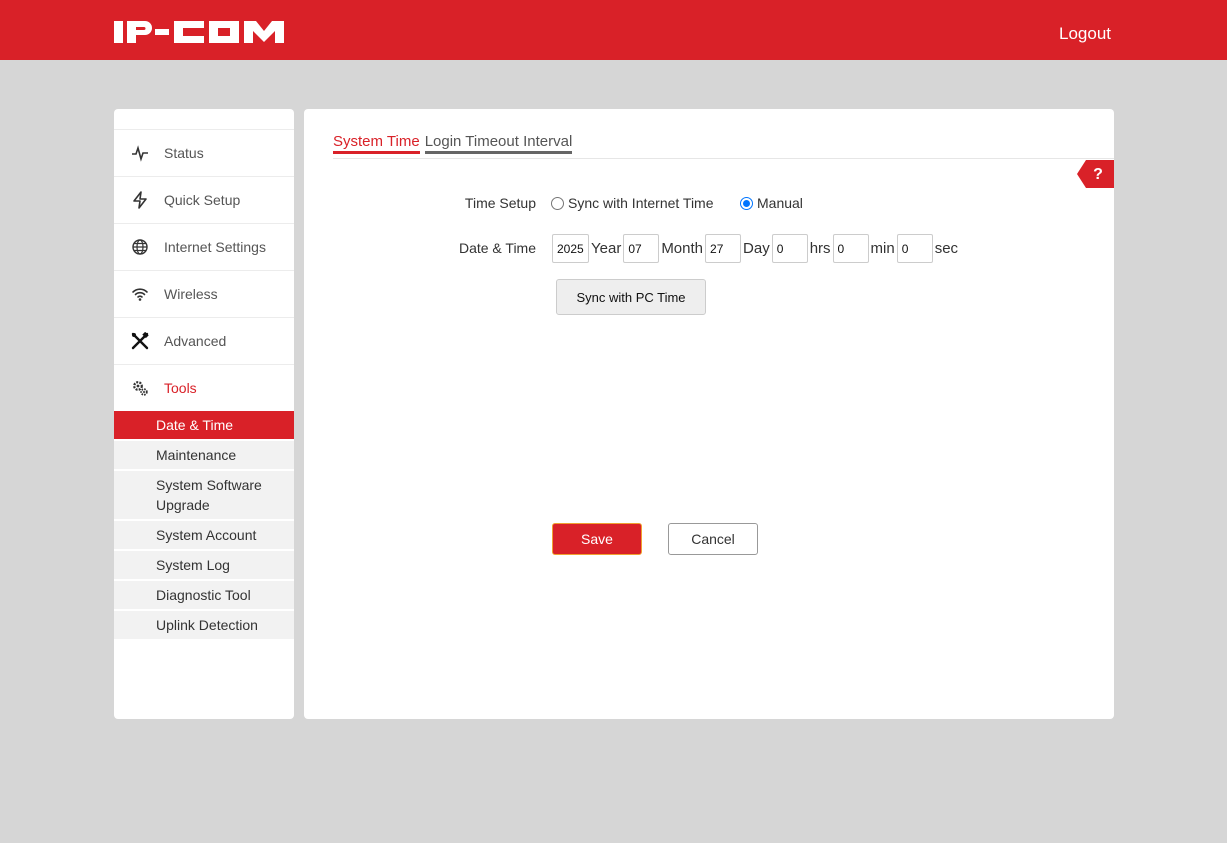 The image size is (1227, 843). Describe the element at coordinates (497, 248) in the screenshot. I see `date-time-label: Date & Time` at that location.